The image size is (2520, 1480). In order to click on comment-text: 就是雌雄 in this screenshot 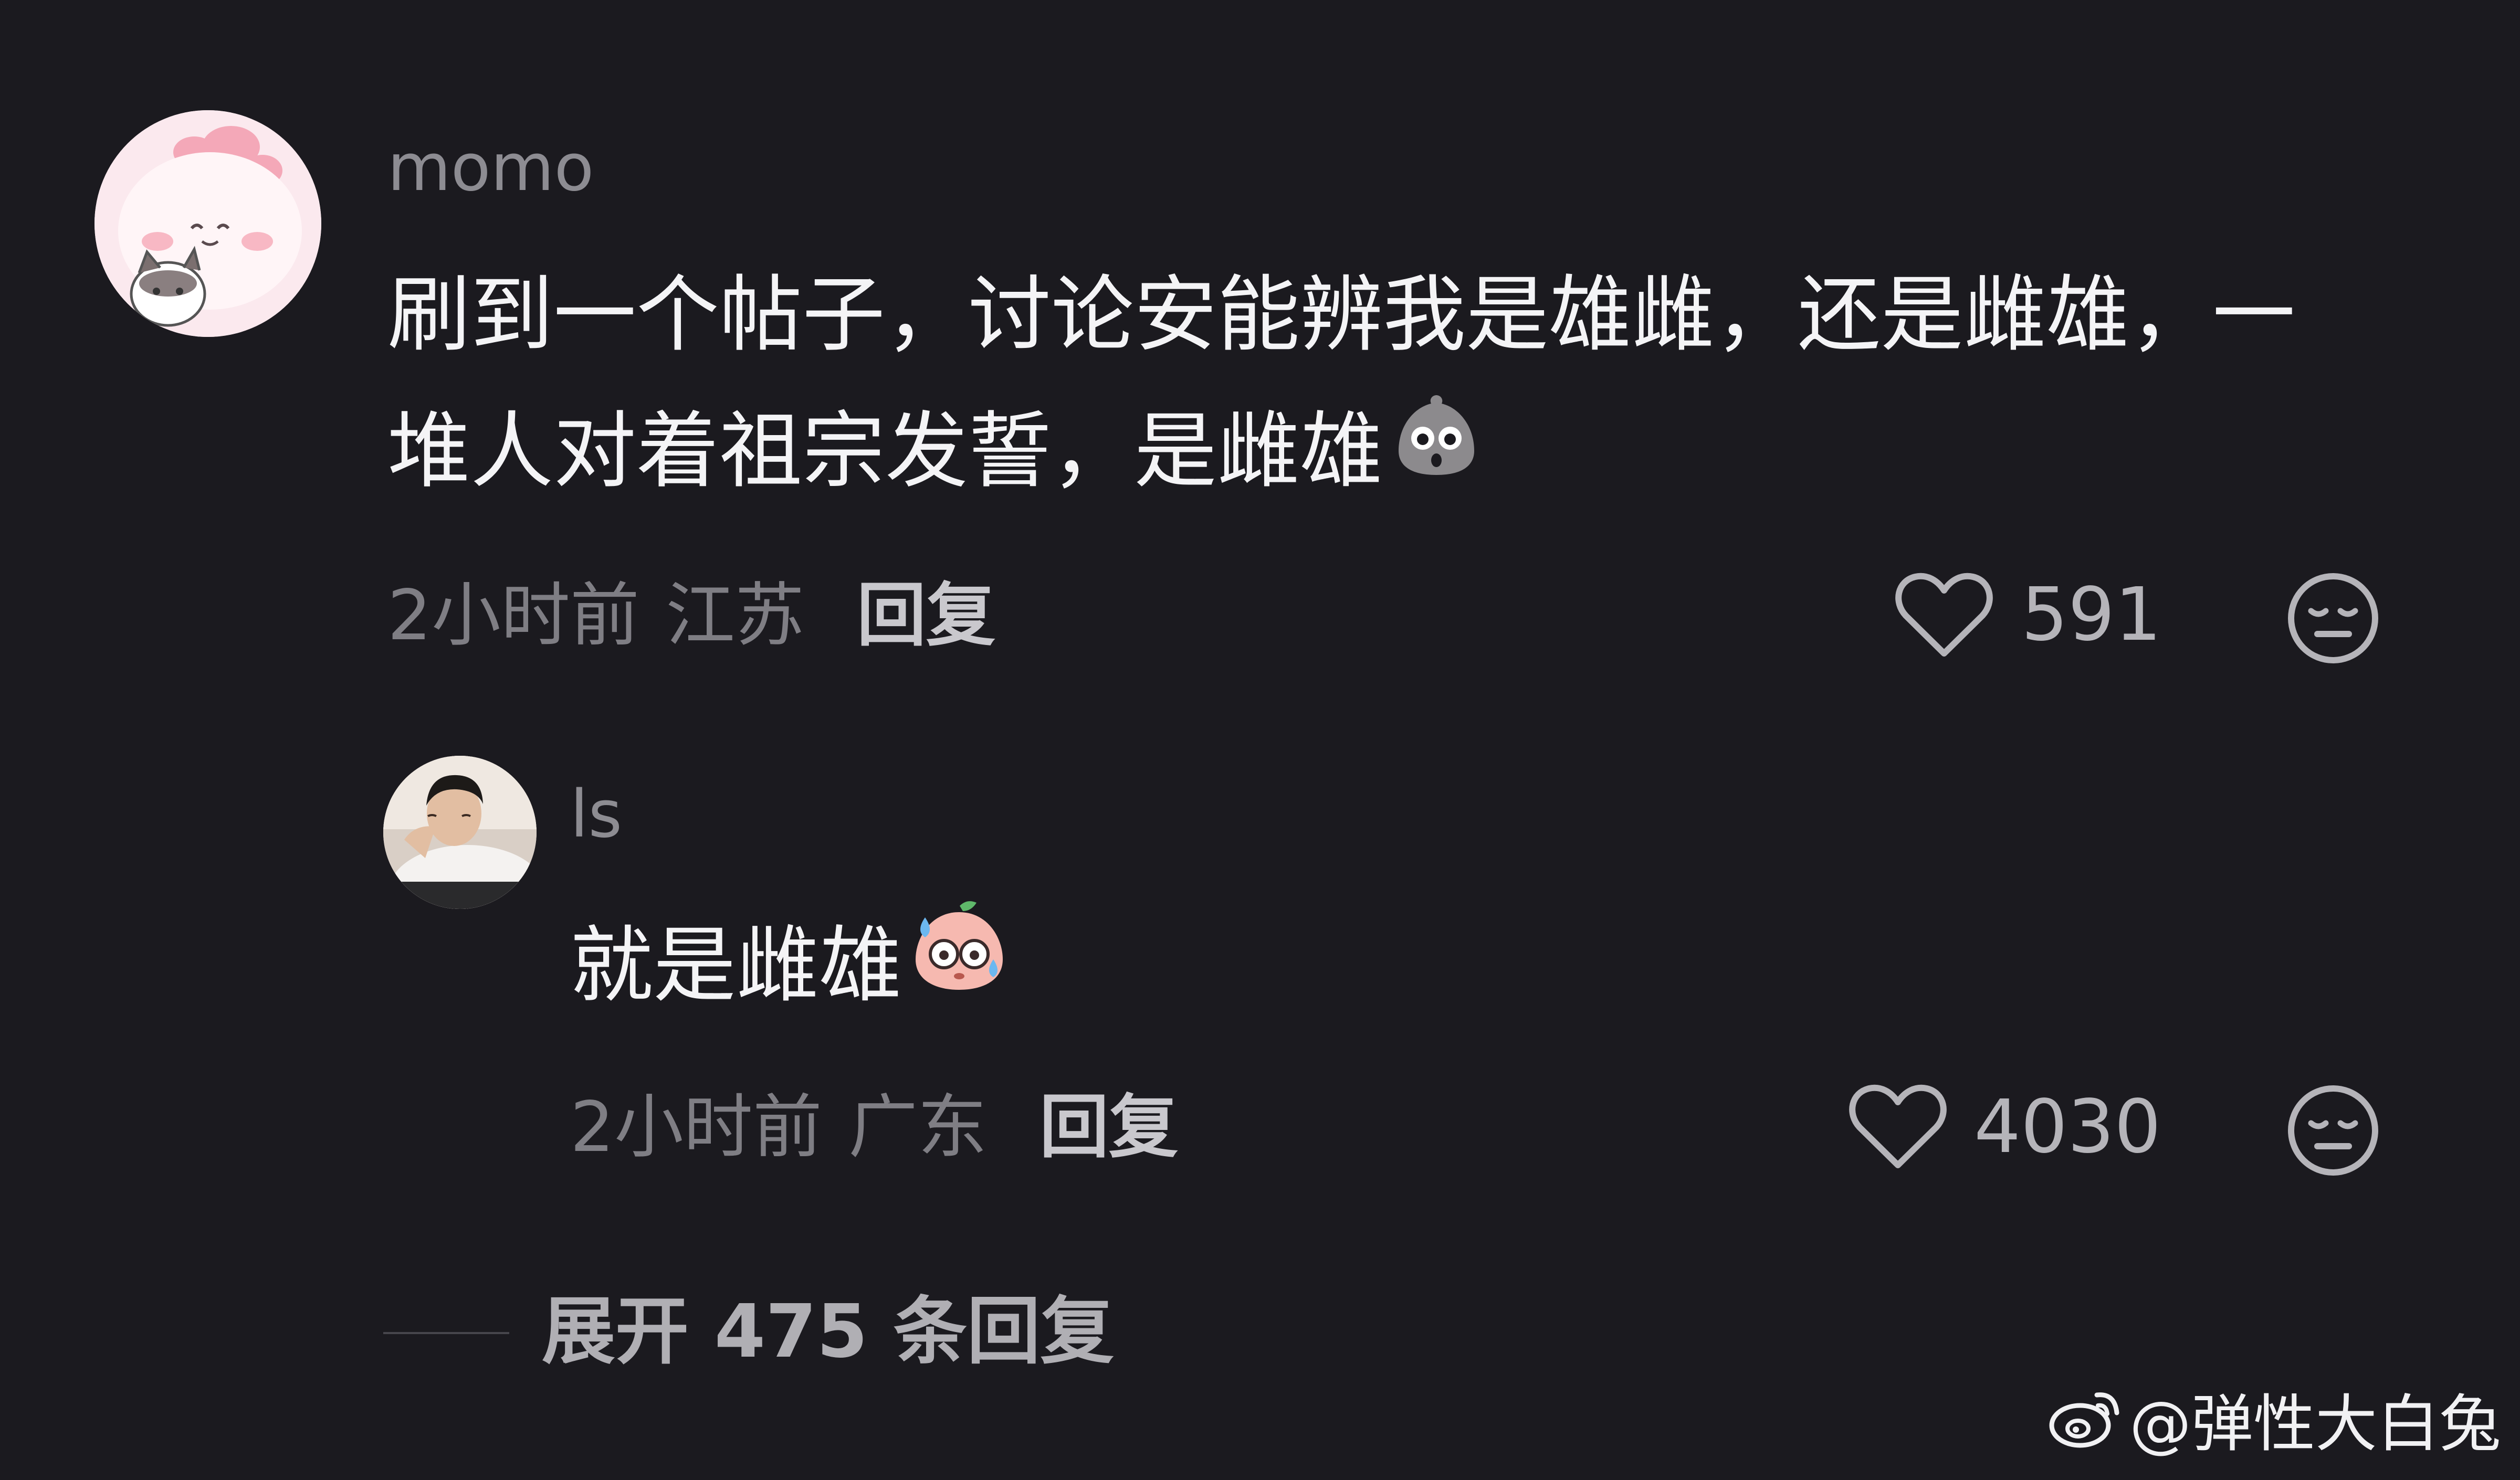, I will do `click(736, 965)`.